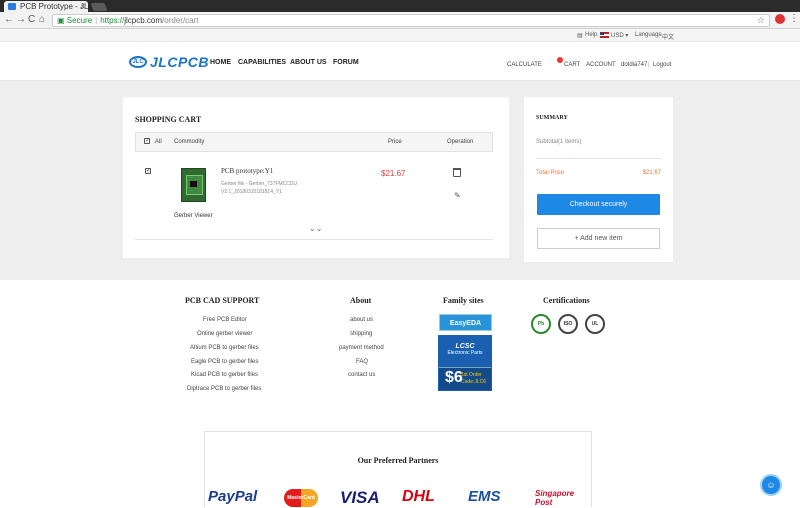  What do you see at coordinates (42, 20) in the screenshot?
I see `home-icon: ⌂` at bounding box center [42, 20].